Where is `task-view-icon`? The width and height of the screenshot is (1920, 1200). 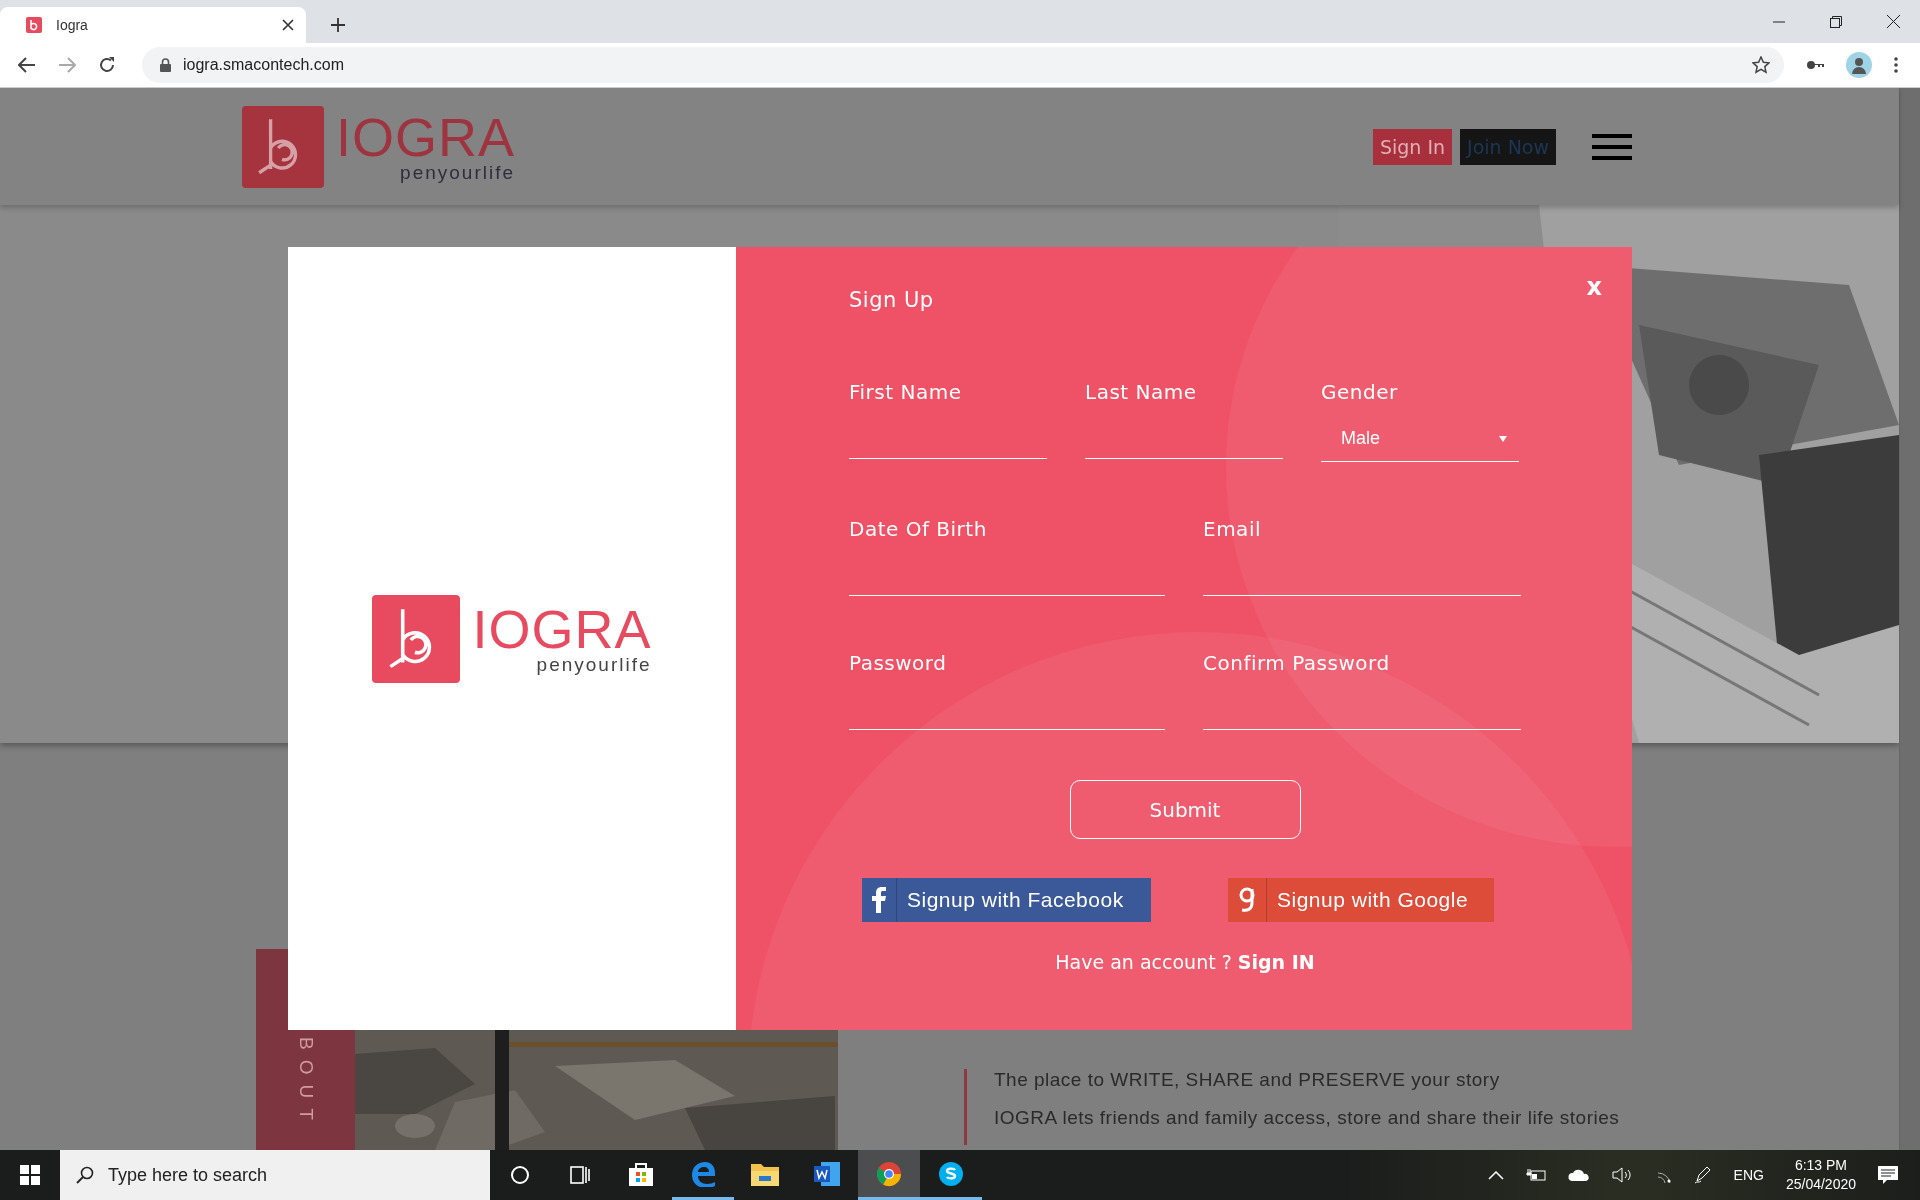
task-view-icon is located at coordinates (580, 1175).